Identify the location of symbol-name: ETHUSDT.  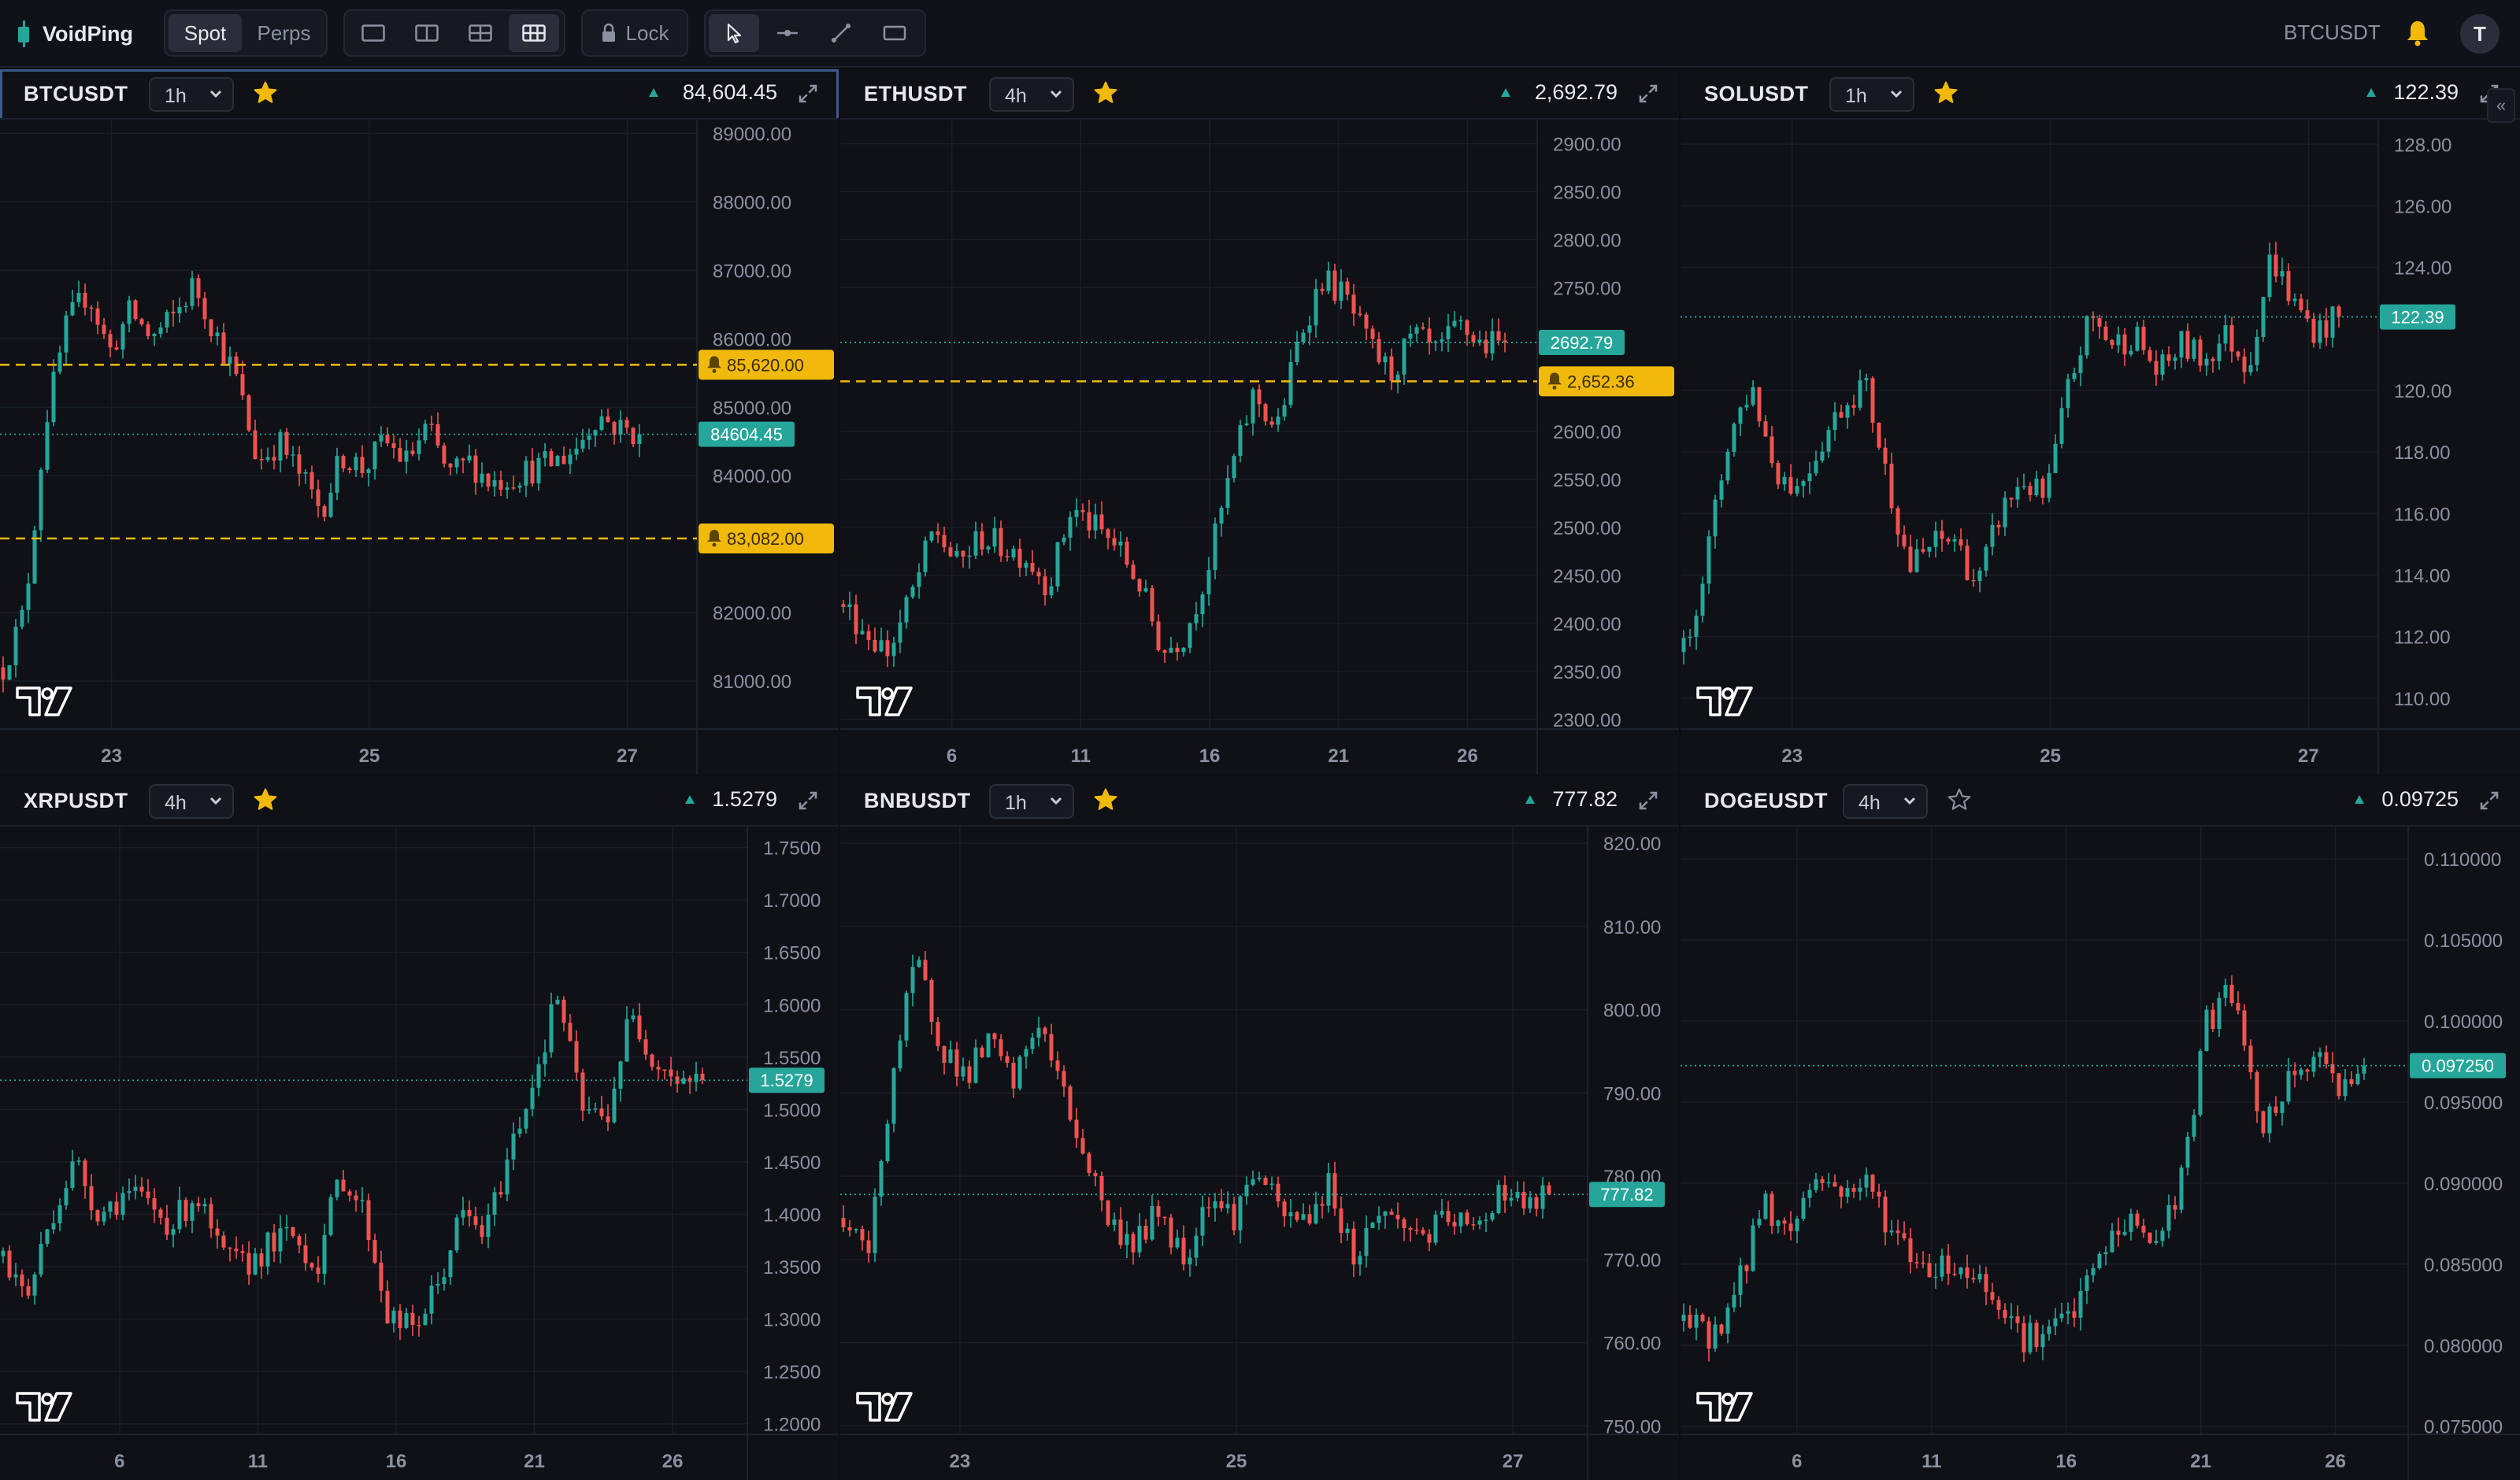
(915, 94).